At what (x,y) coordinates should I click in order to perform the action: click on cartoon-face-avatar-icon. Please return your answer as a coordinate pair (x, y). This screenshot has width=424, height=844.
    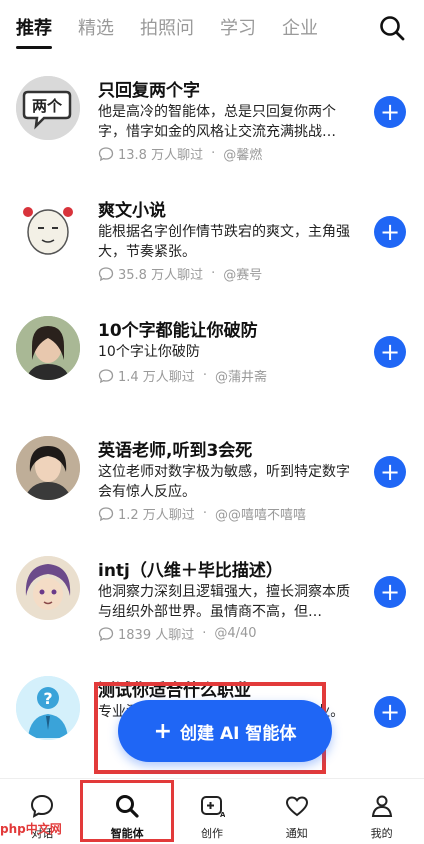
    Looking at the image, I should click on (48, 231).